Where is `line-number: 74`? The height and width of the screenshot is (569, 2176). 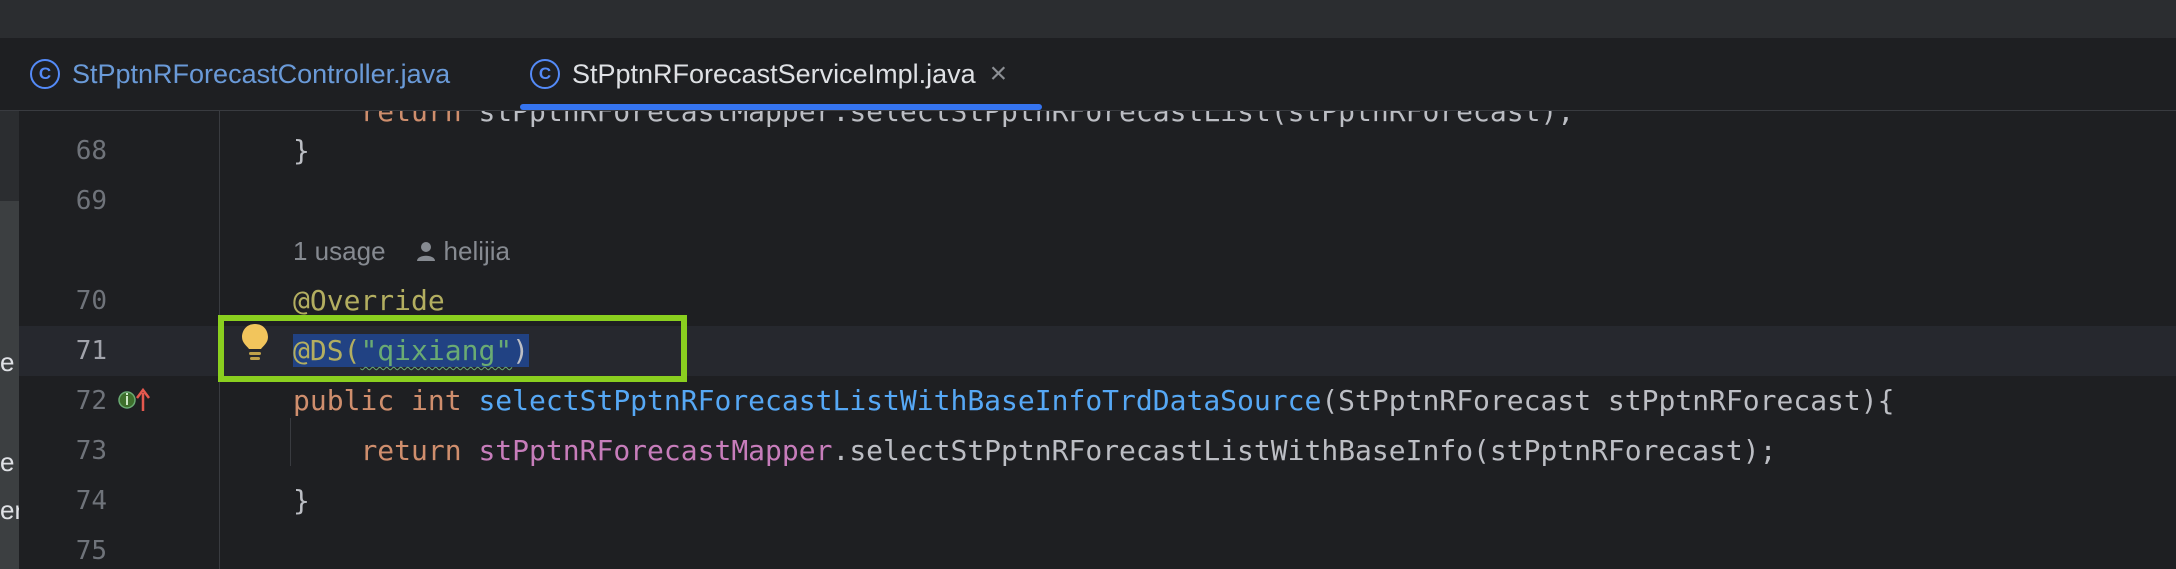 line-number: 74 is located at coordinates (91, 501).